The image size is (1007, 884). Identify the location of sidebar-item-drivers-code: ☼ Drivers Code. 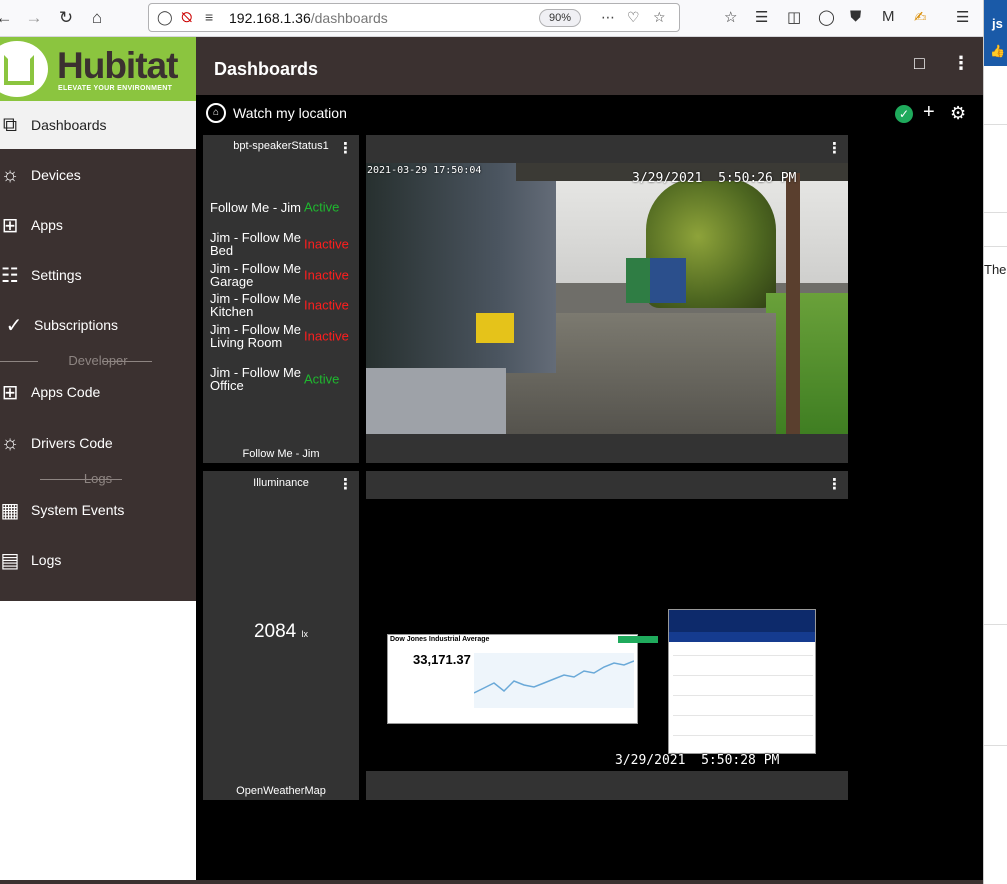
(98, 443).